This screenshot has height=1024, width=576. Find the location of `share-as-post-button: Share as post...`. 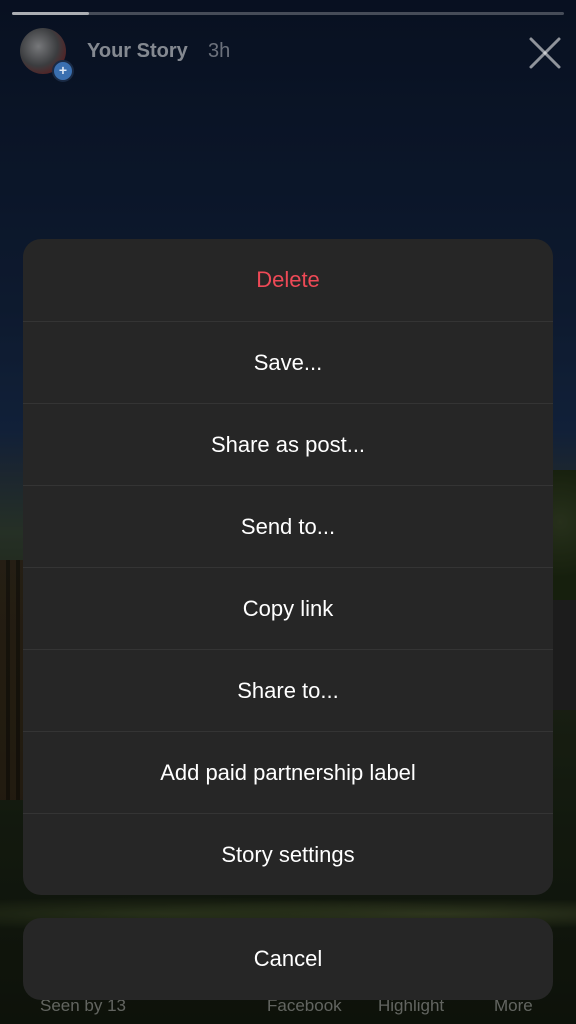

share-as-post-button: Share as post... is located at coordinates (288, 444).